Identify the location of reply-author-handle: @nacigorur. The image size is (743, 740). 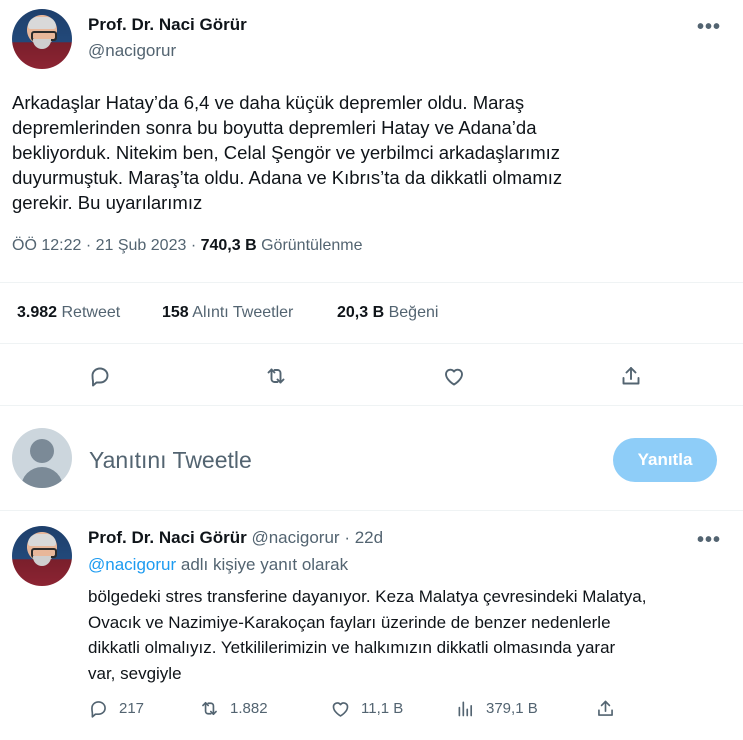
(295, 537).